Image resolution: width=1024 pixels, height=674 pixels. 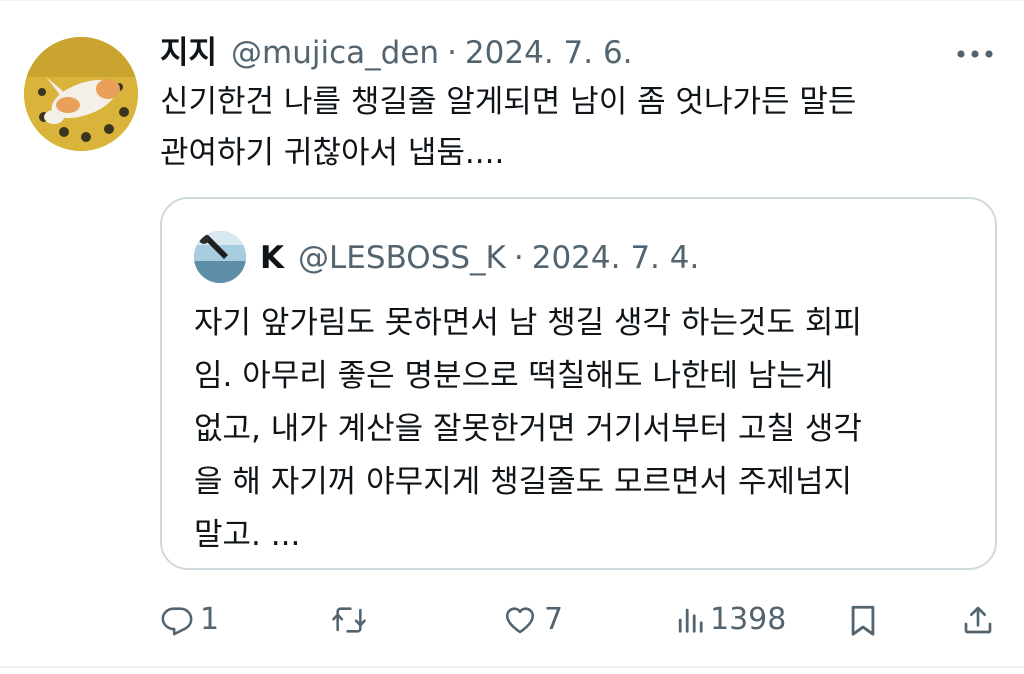 I want to click on cat-photo-avatar, so click(x=81, y=94).